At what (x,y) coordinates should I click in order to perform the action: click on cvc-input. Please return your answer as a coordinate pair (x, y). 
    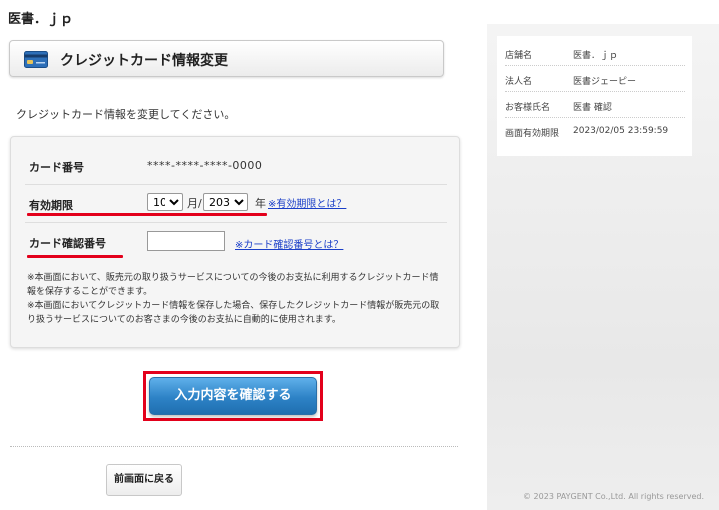
    Looking at the image, I should click on (186, 241).